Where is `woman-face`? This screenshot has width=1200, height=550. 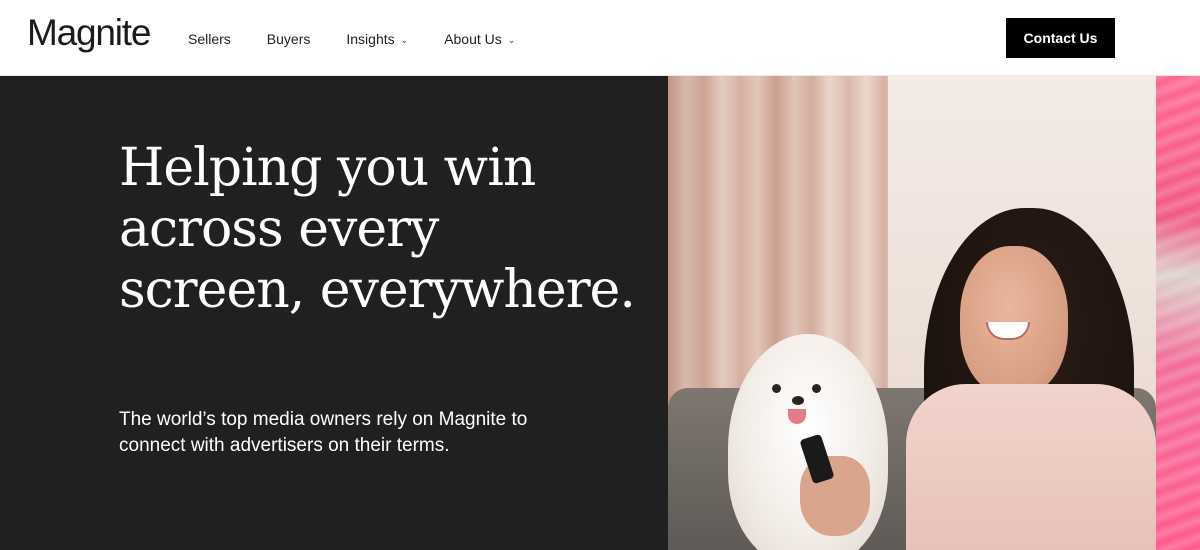
woman-face is located at coordinates (1014, 321).